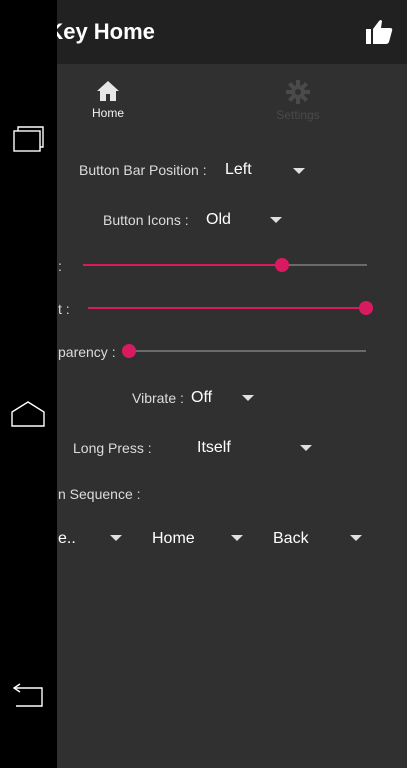  Describe the element at coordinates (291, 538) in the screenshot. I see `sequence-value-3: Back` at that location.